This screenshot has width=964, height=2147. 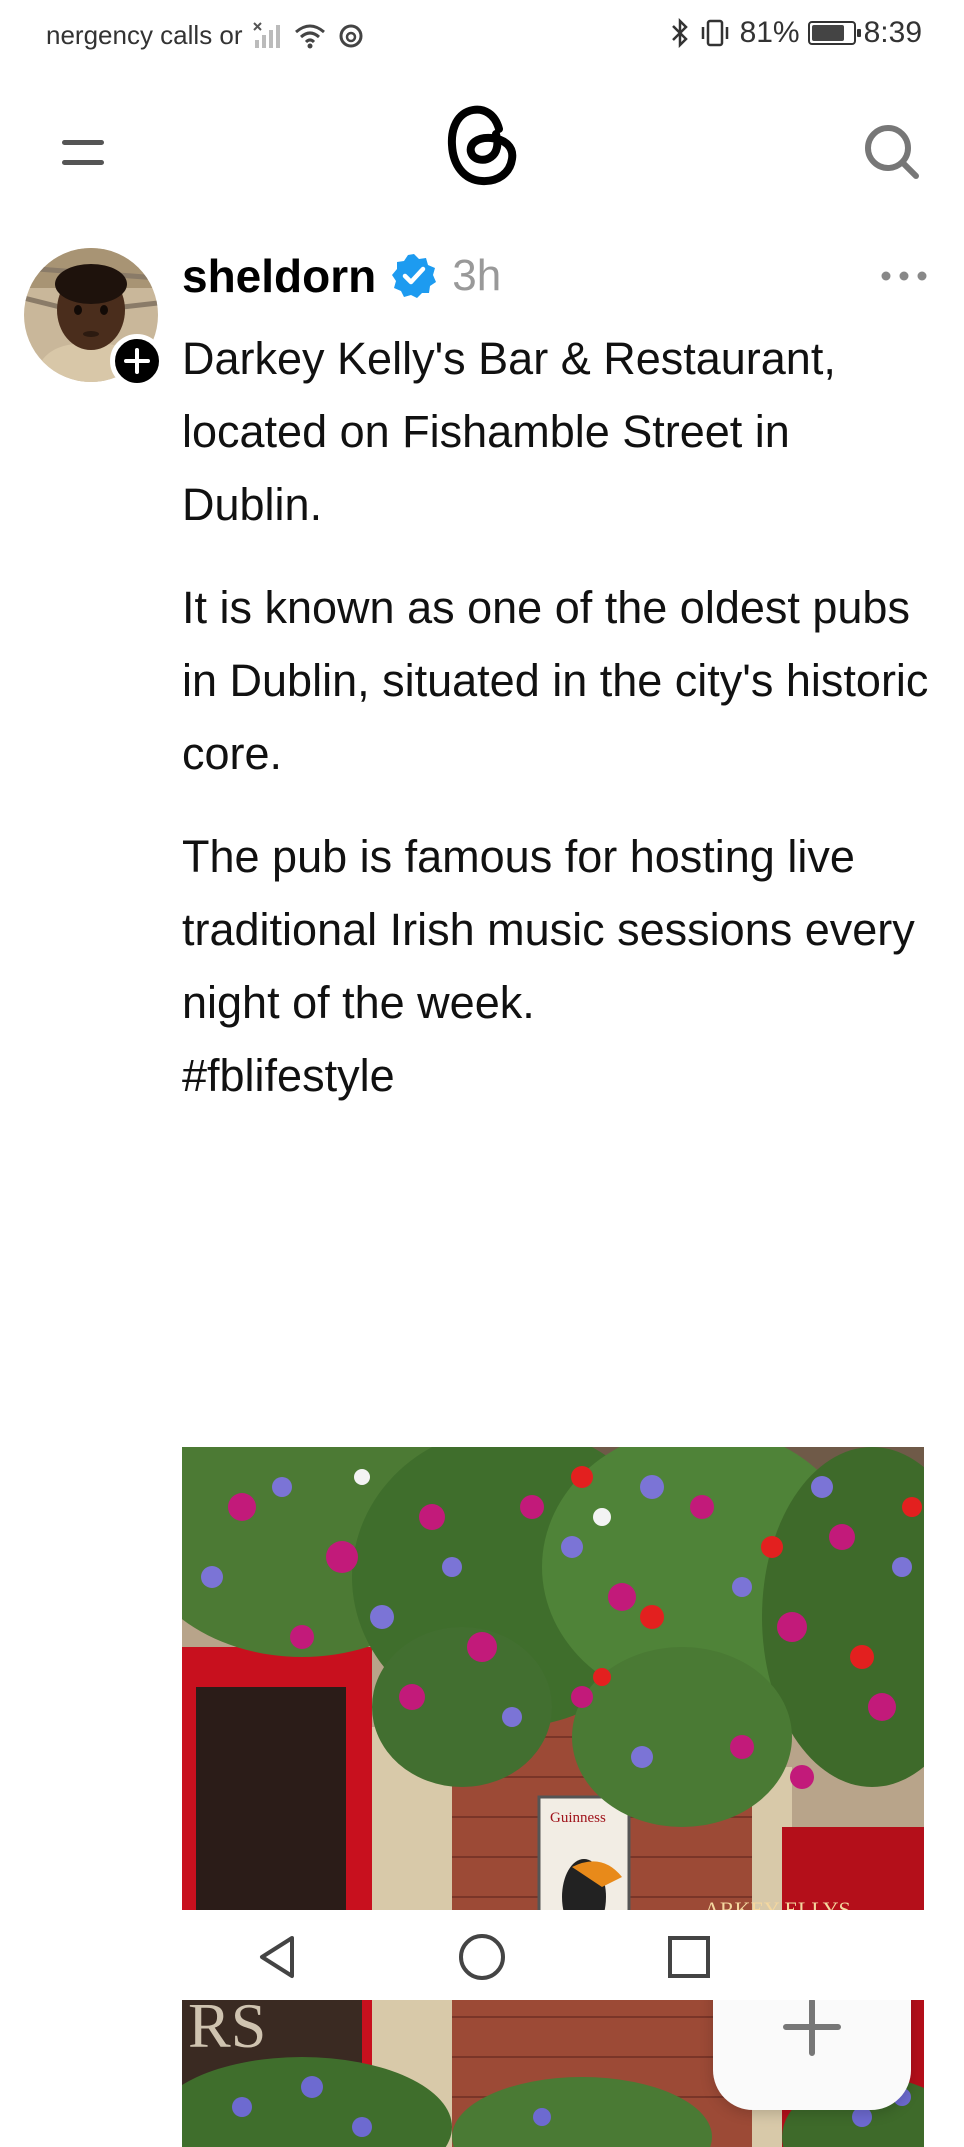 I want to click on follow-button, so click(x=137, y=361).